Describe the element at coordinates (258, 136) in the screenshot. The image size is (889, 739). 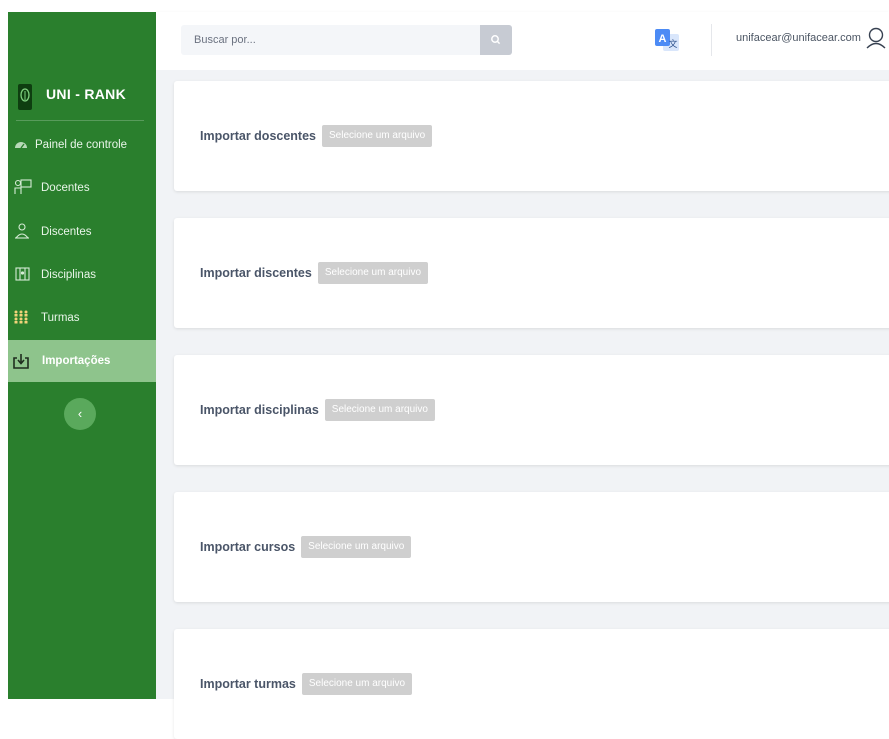
I see `import-label: Importar doscentes` at that location.